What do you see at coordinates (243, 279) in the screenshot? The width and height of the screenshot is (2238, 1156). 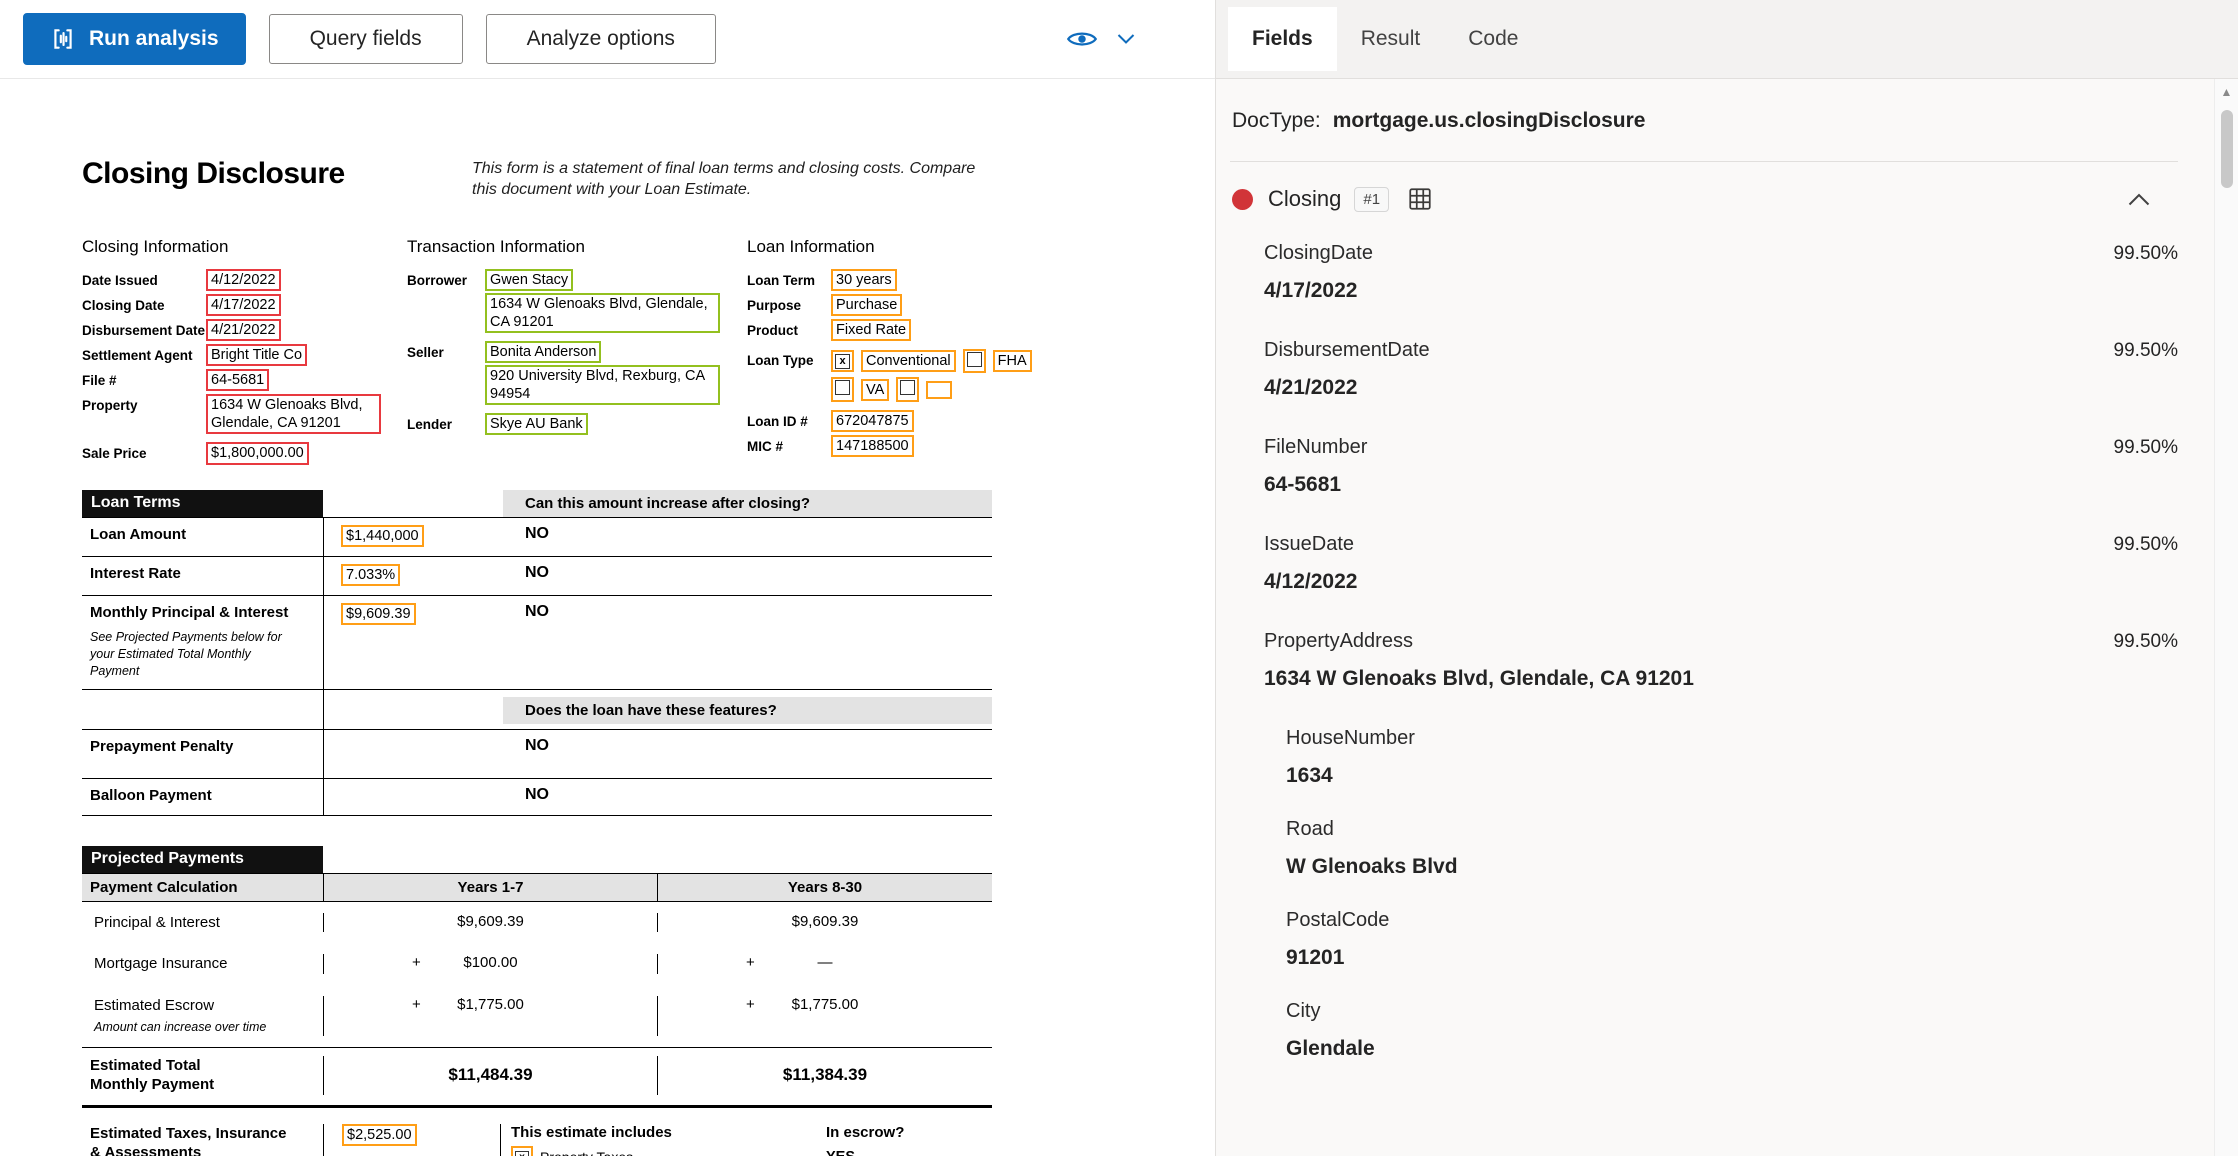 I see `highlight-box-red: 4/12/2022` at bounding box center [243, 279].